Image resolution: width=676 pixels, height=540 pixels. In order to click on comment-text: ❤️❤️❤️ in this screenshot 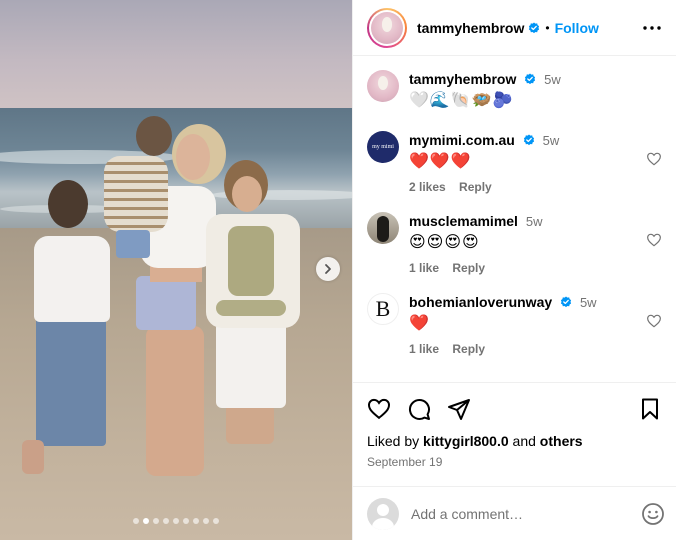, I will do `click(440, 161)`.